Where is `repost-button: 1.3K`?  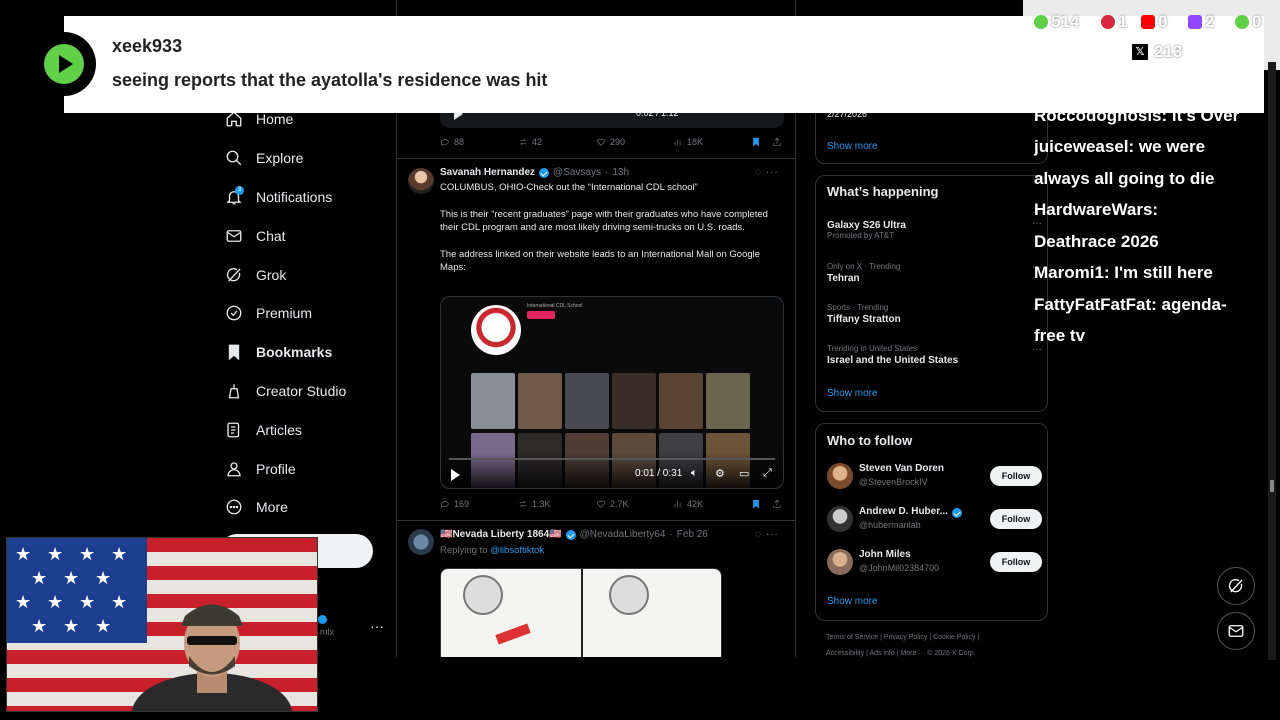 repost-button: 1.3K is located at coordinates (534, 504).